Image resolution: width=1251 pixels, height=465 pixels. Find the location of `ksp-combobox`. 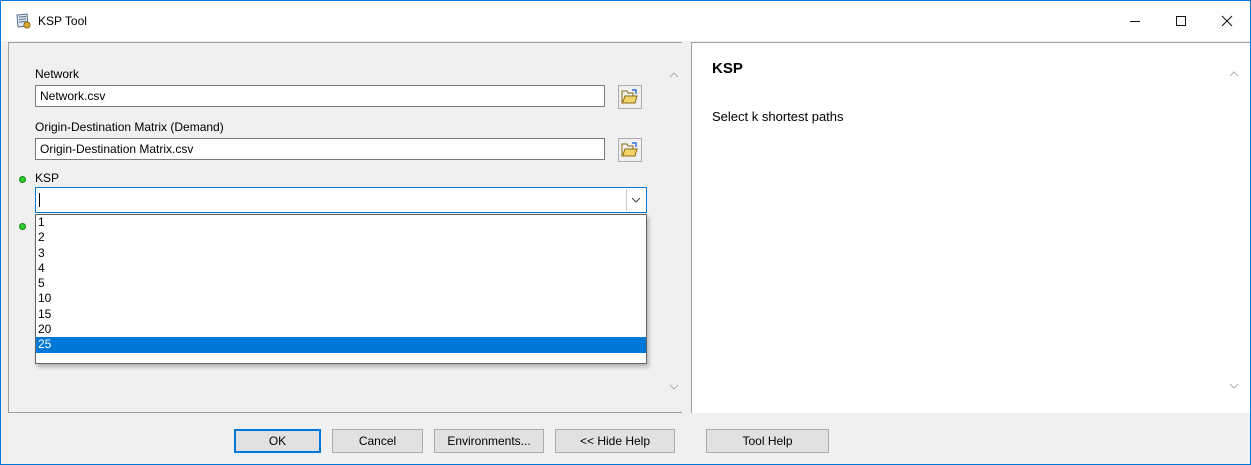

ksp-combobox is located at coordinates (341, 200).